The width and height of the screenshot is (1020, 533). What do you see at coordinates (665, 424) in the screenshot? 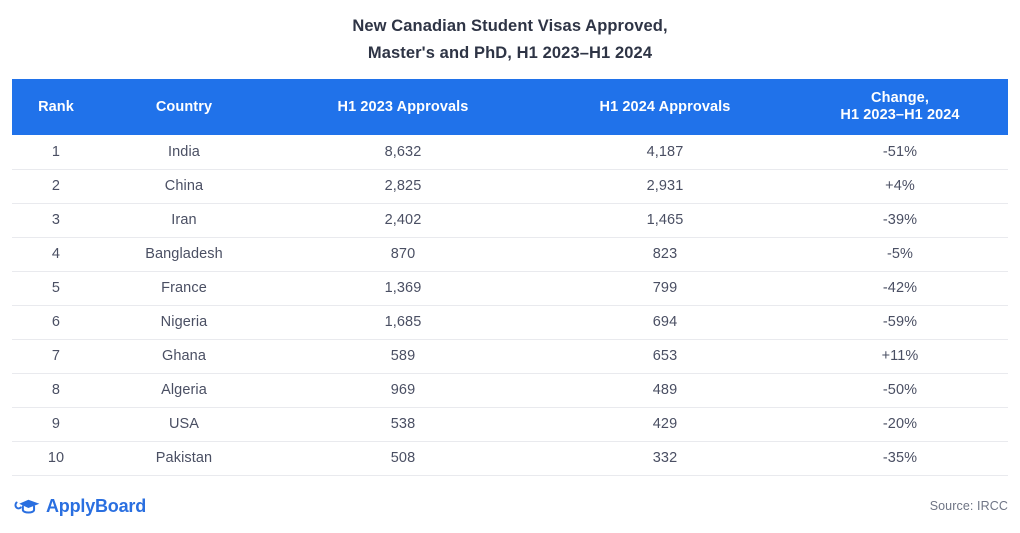
I see `cell-h1-2024-approvals: 429` at bounding box center [665, 424].